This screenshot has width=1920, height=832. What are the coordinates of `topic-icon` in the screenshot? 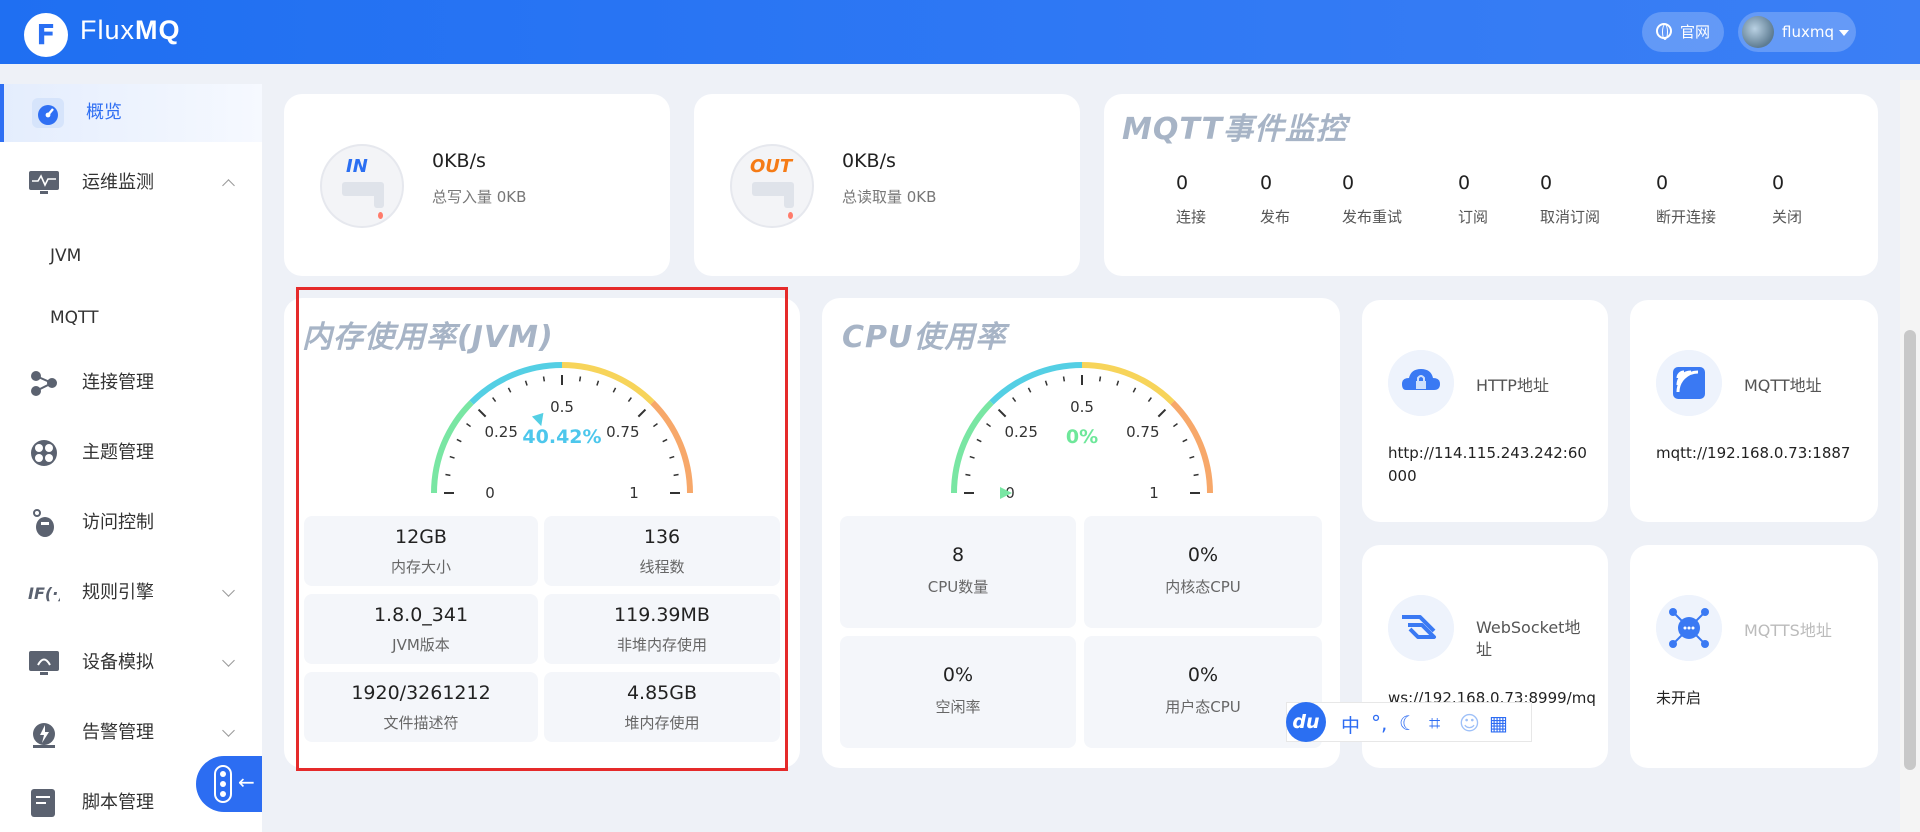 It's located at (44, 453).